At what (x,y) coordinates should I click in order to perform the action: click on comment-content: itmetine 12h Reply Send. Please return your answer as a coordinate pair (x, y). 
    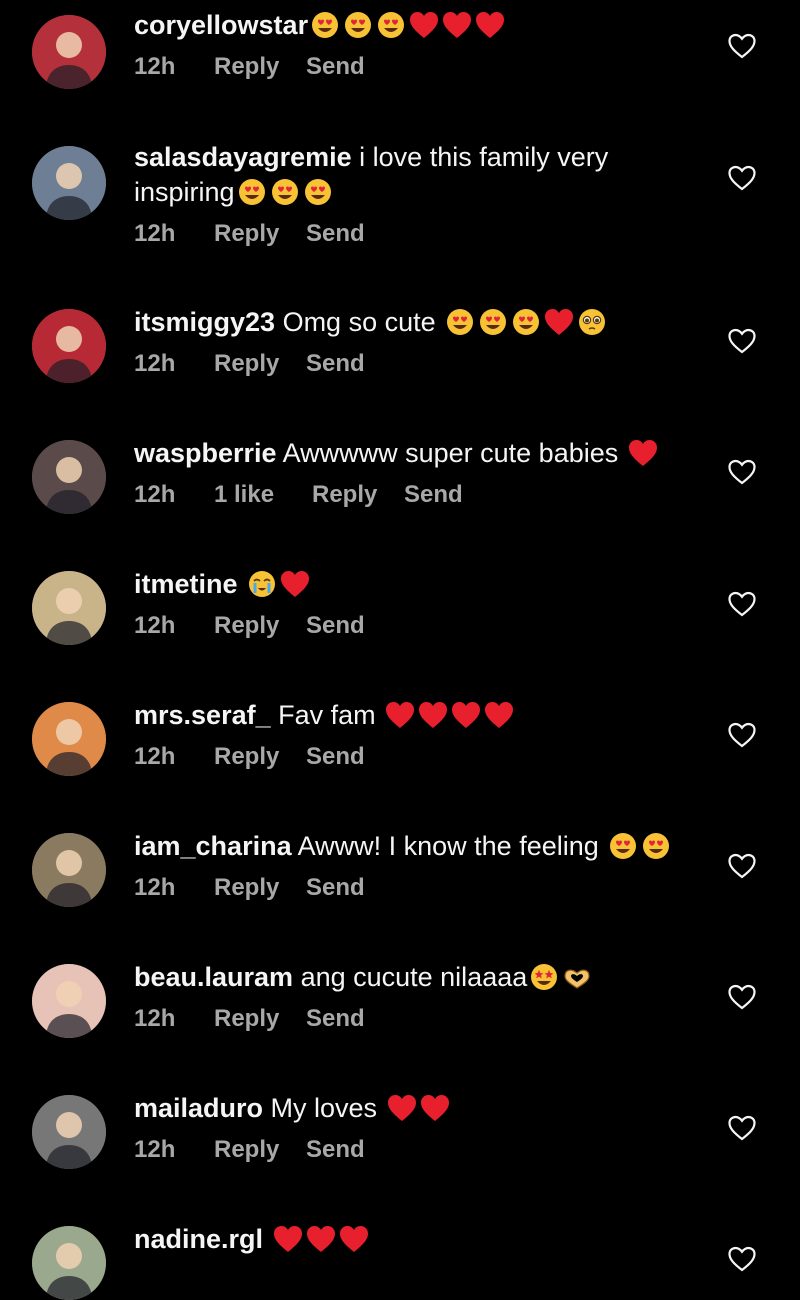
    Looking at the image, I should click on (424, 603).